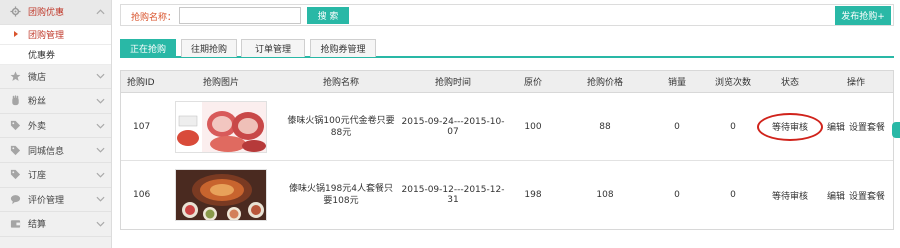  I want to click on col-header-image: 抢购图片, so click(220, 83).